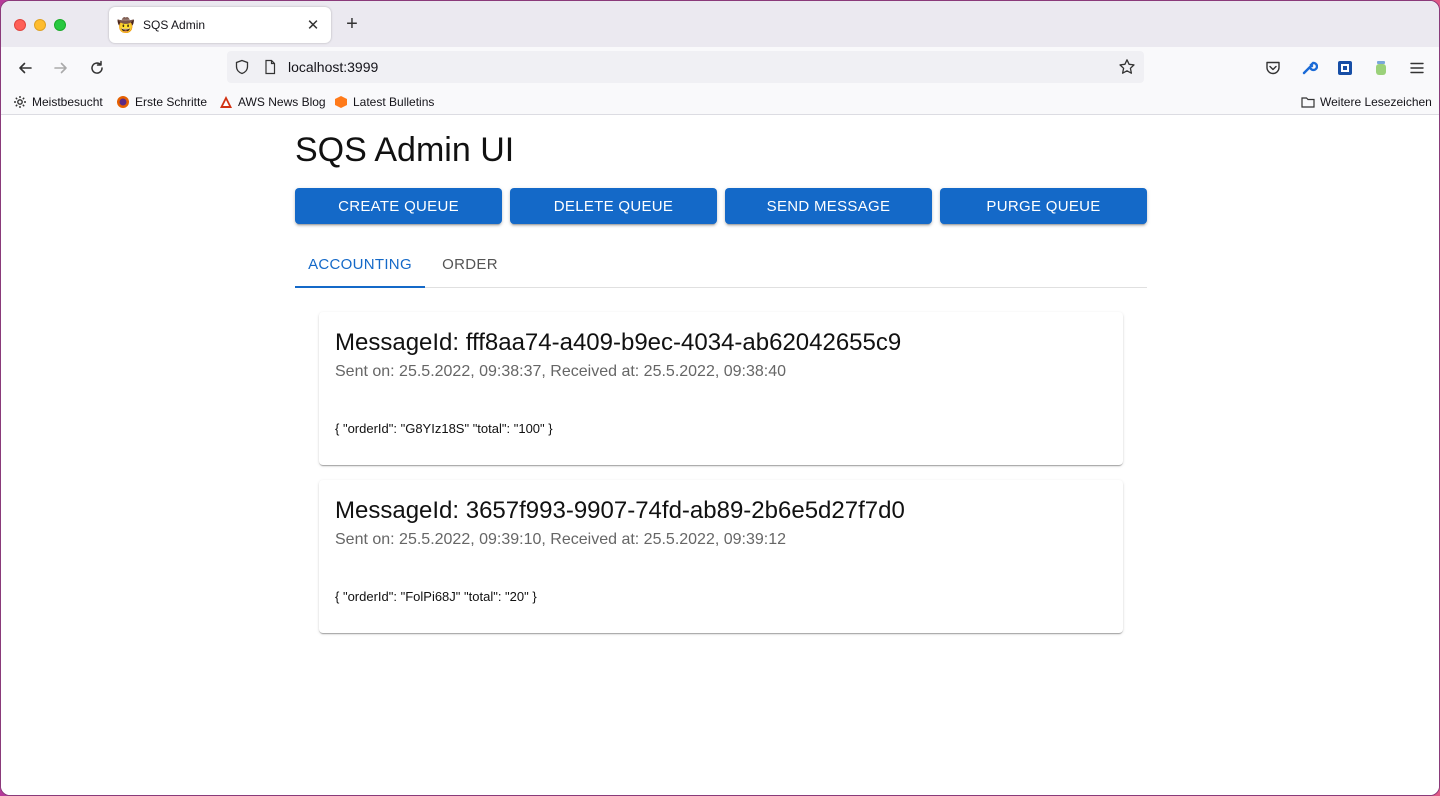  Describe the element at coordinates (360, 287) in the screenshot. I see `active-tab-indicator` at that location.